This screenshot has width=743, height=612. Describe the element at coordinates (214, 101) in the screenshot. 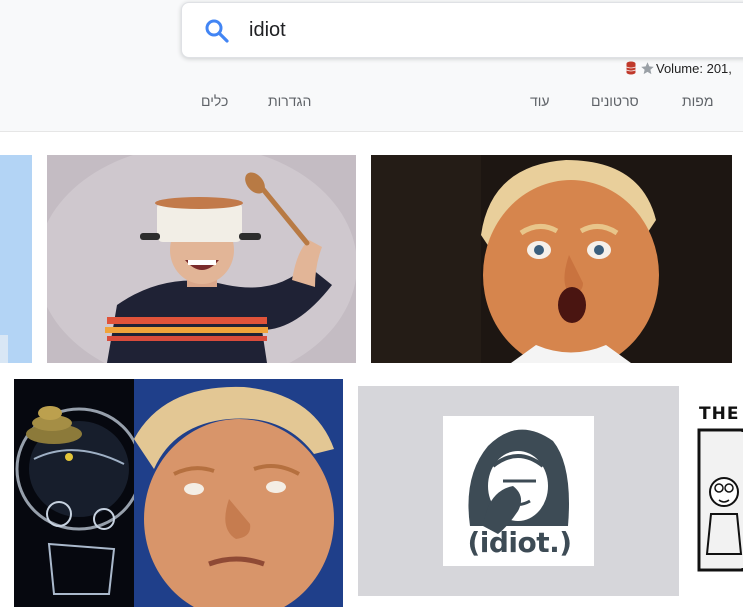

I see `tab-tools: כלים` at that location.